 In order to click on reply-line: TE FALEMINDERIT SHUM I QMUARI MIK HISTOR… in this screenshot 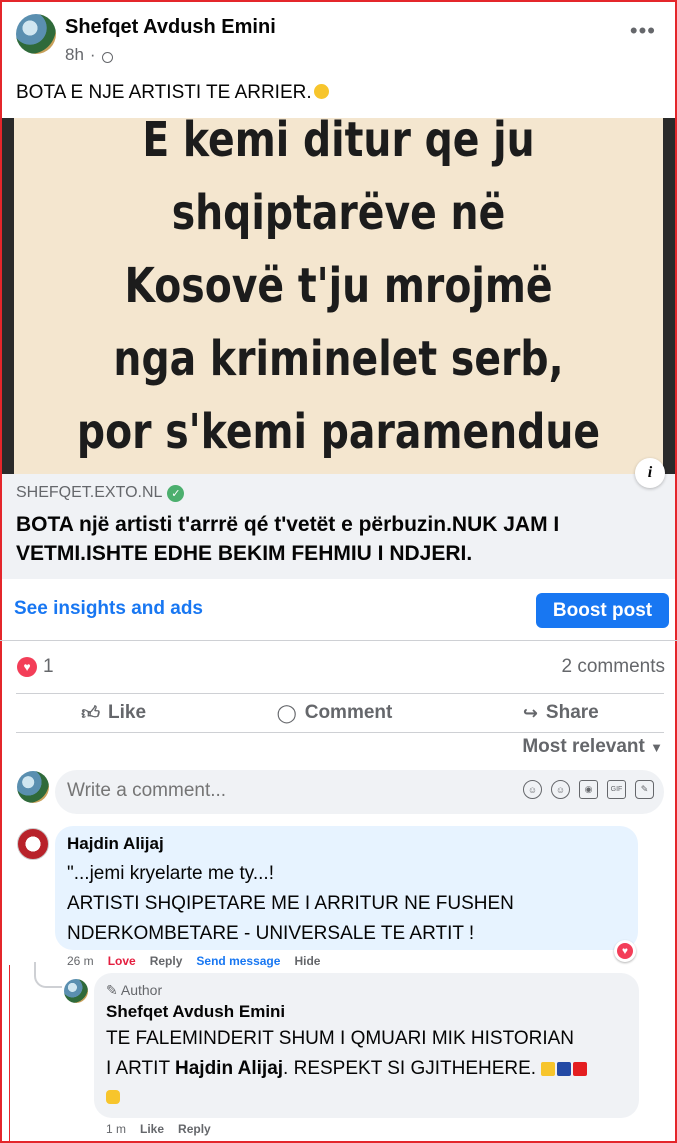, I will do `click(340, 1038)`.